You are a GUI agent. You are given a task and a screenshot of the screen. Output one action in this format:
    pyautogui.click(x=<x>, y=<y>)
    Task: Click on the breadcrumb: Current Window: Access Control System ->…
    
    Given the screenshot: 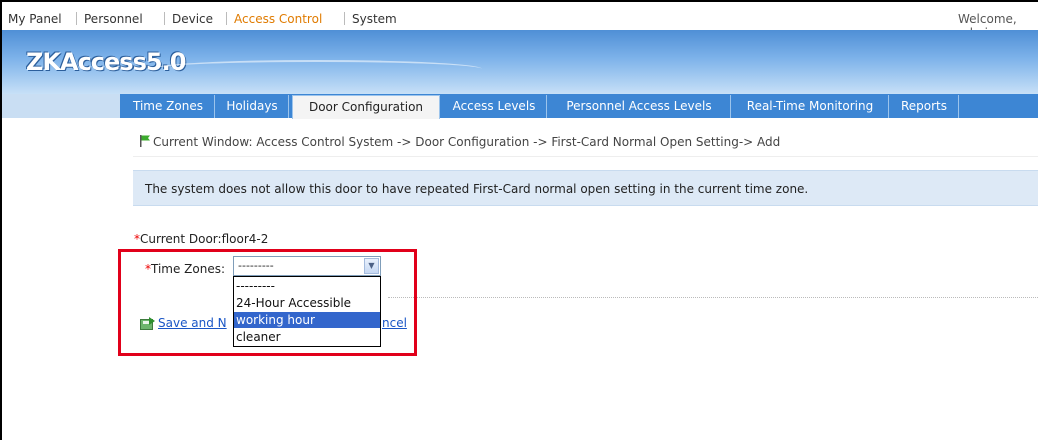 What is the action you would take?
    pyautogui.click(x=585, y=141)
    